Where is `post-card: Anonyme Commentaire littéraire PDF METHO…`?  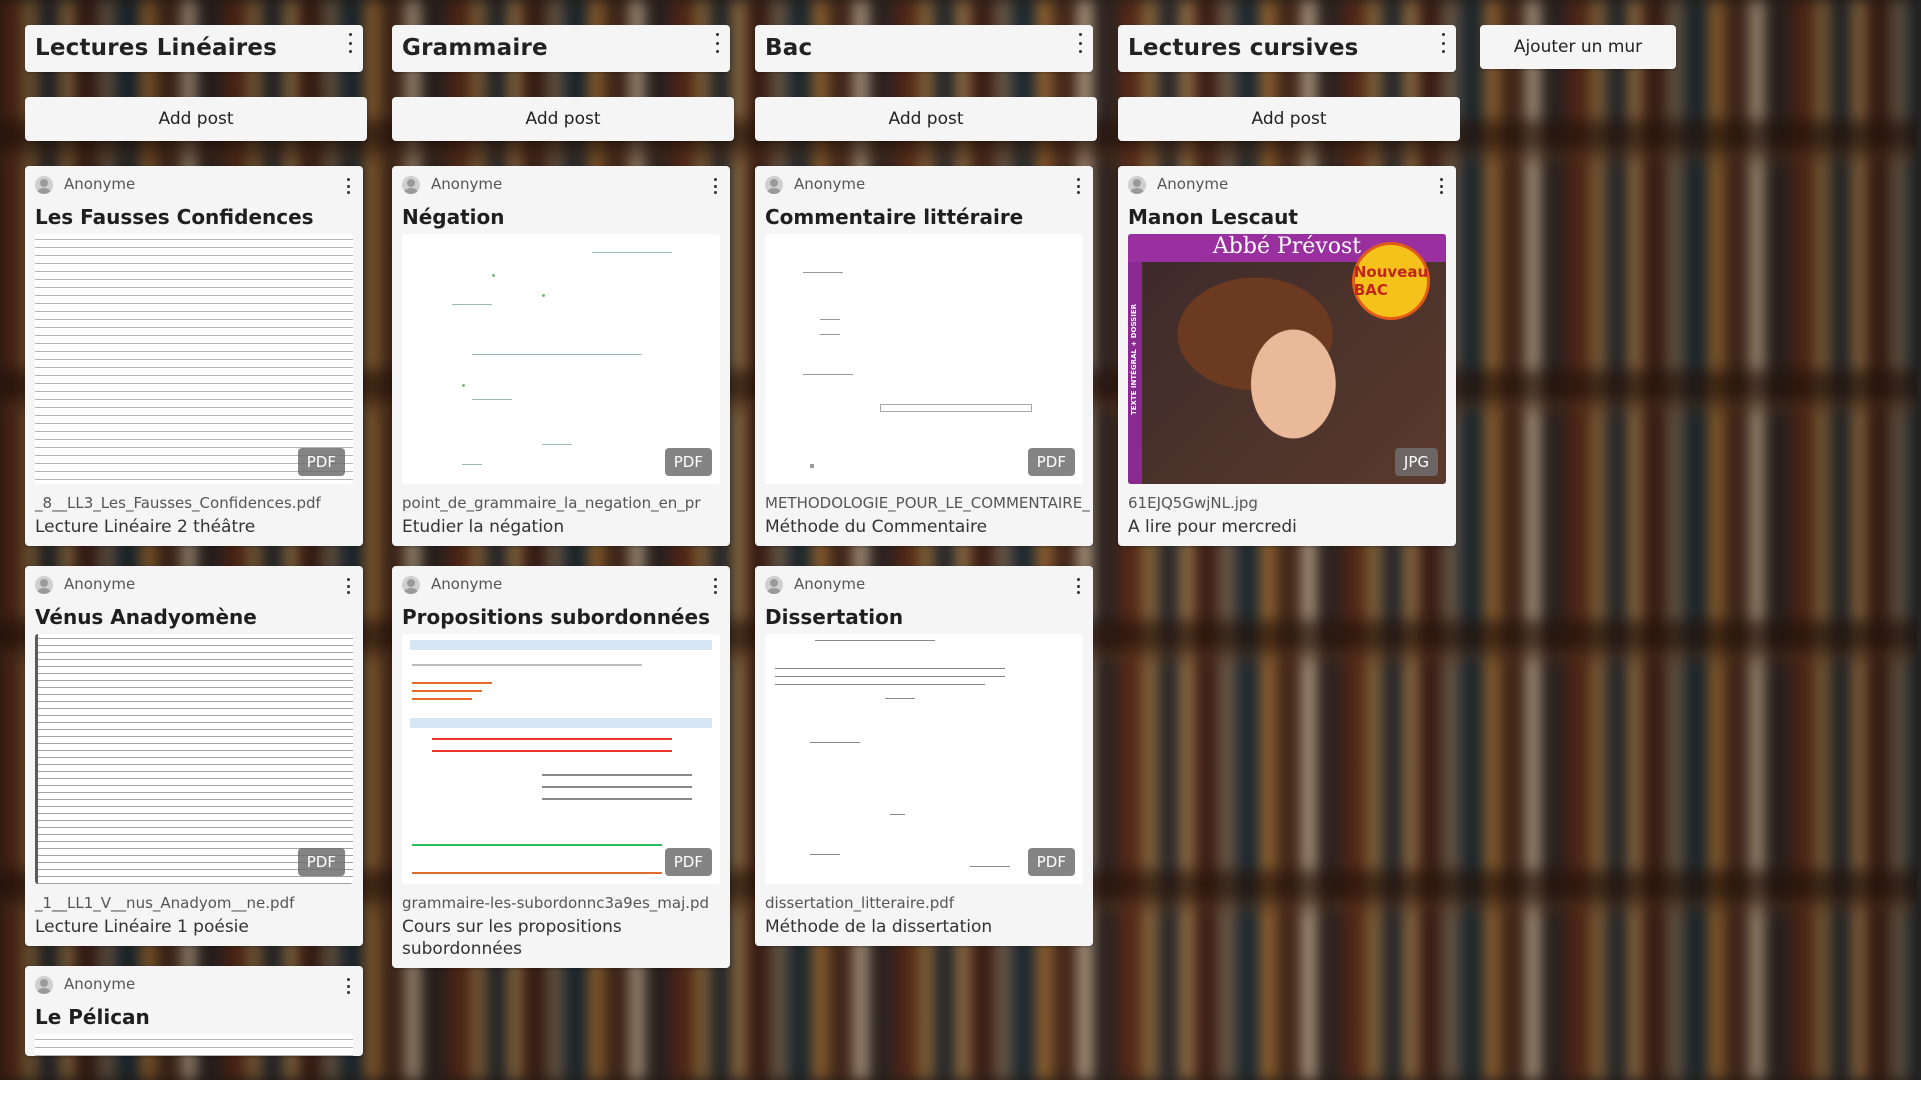
post-card: Anonyme Commentaire littéraire PDF METHO… is located at coordinates (924, 356).